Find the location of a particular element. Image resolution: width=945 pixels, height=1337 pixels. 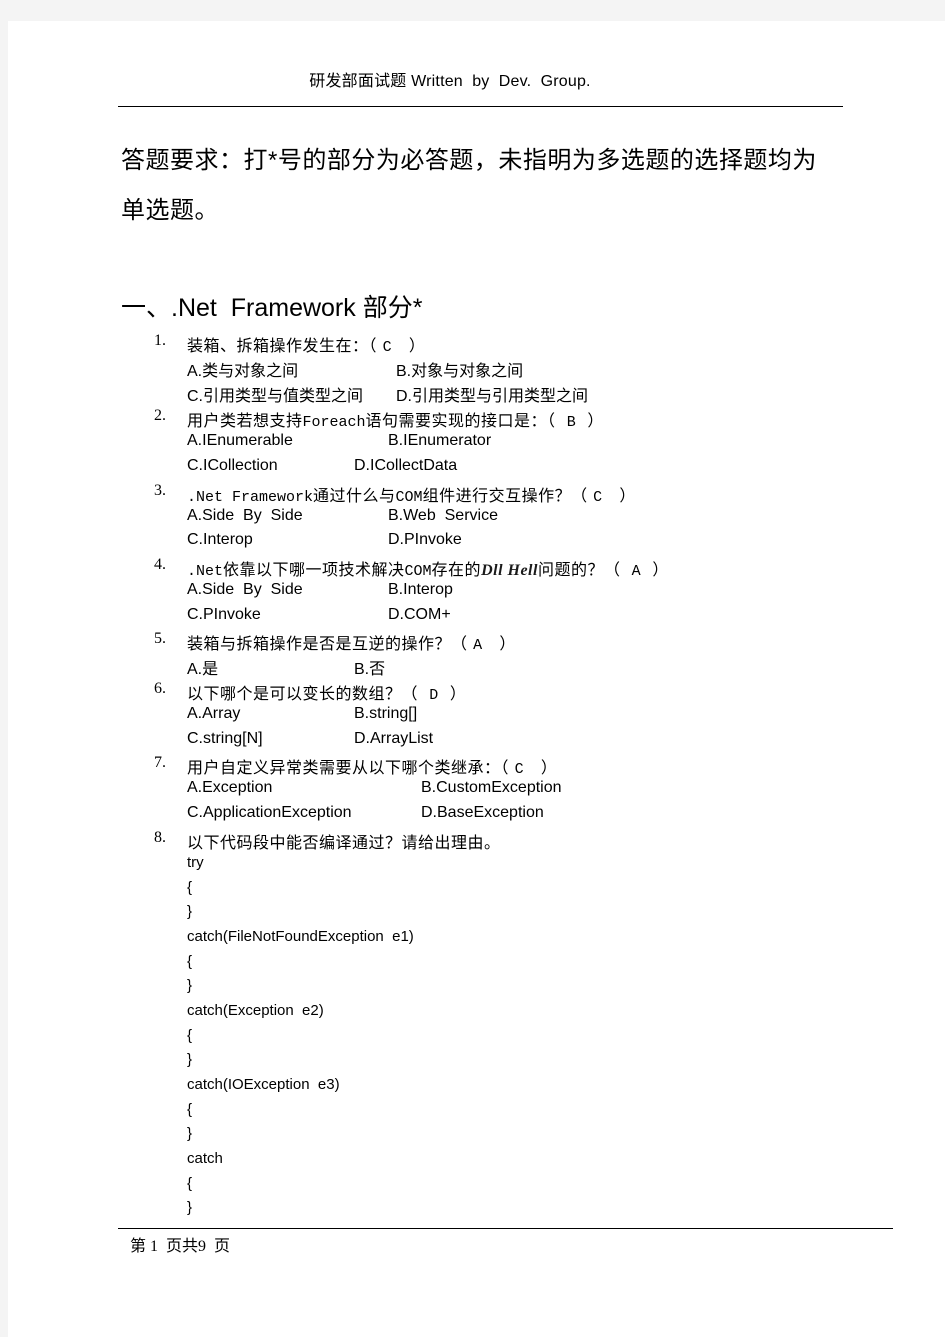

question-stem: 装箱、拆箱操作发生在：（ is located at coordinates (285, 345).